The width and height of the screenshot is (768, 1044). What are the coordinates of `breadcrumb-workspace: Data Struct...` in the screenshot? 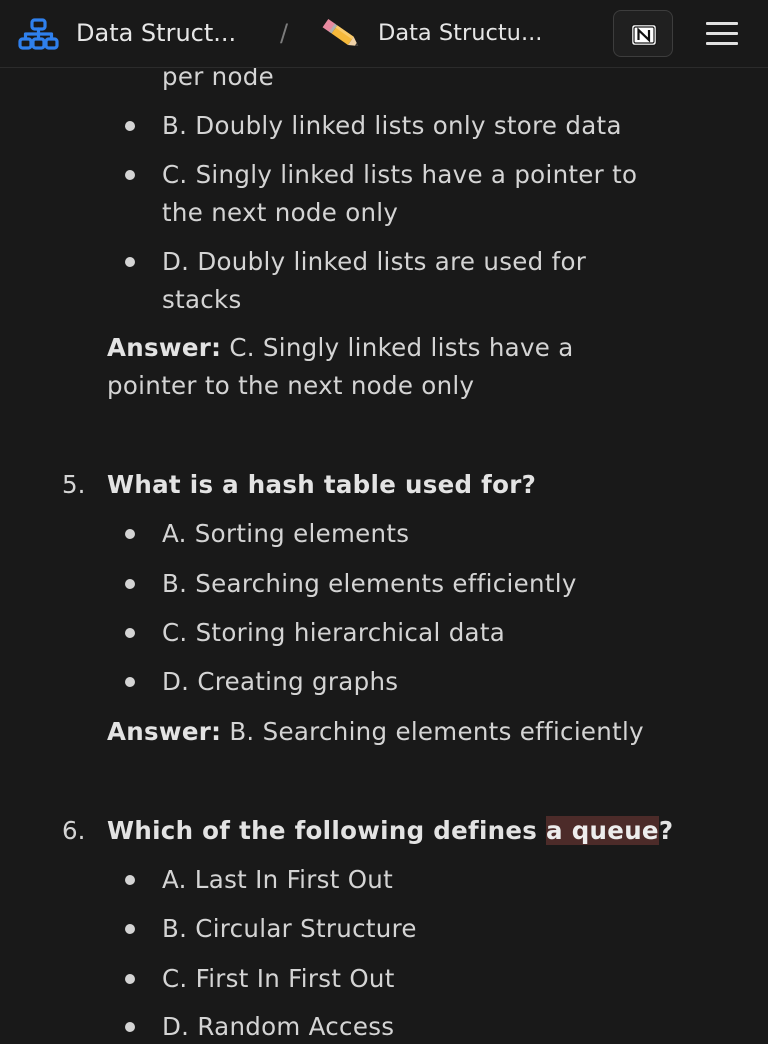 It's located at (156, 33).